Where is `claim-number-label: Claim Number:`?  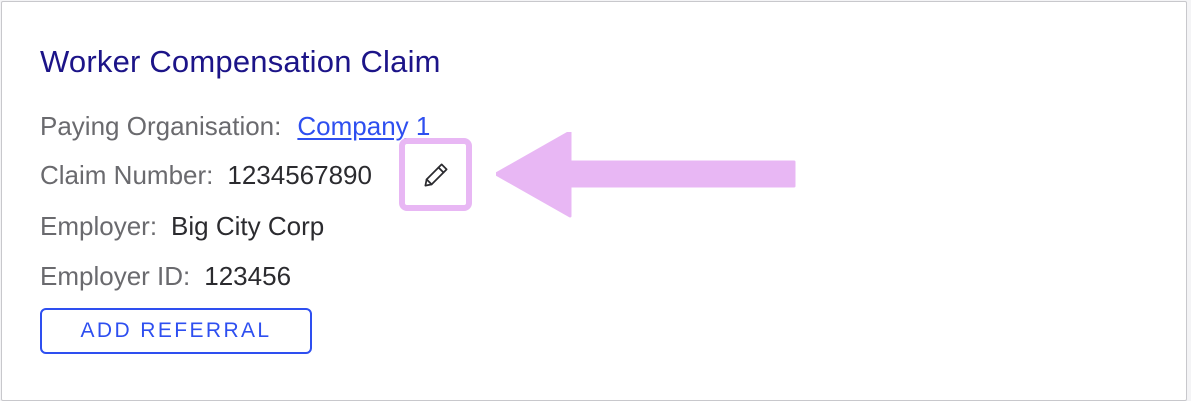 claim-number-label: Claim Number: is located at coordinates (127, 174).